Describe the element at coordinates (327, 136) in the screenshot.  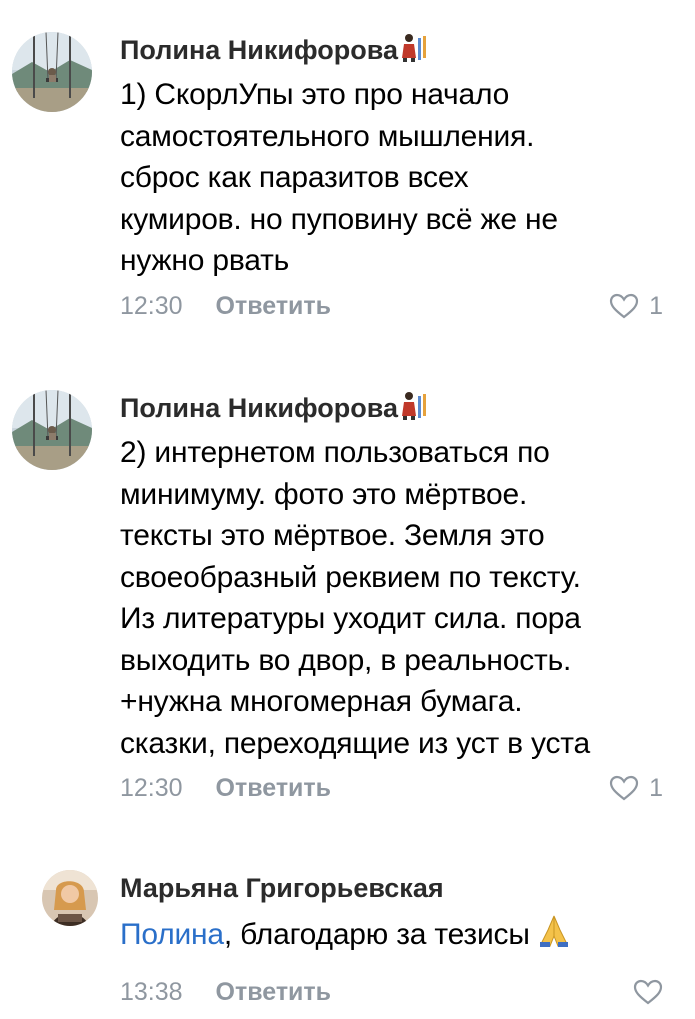
I see `comment-text-line: самостоятельного мышления.` at that location.